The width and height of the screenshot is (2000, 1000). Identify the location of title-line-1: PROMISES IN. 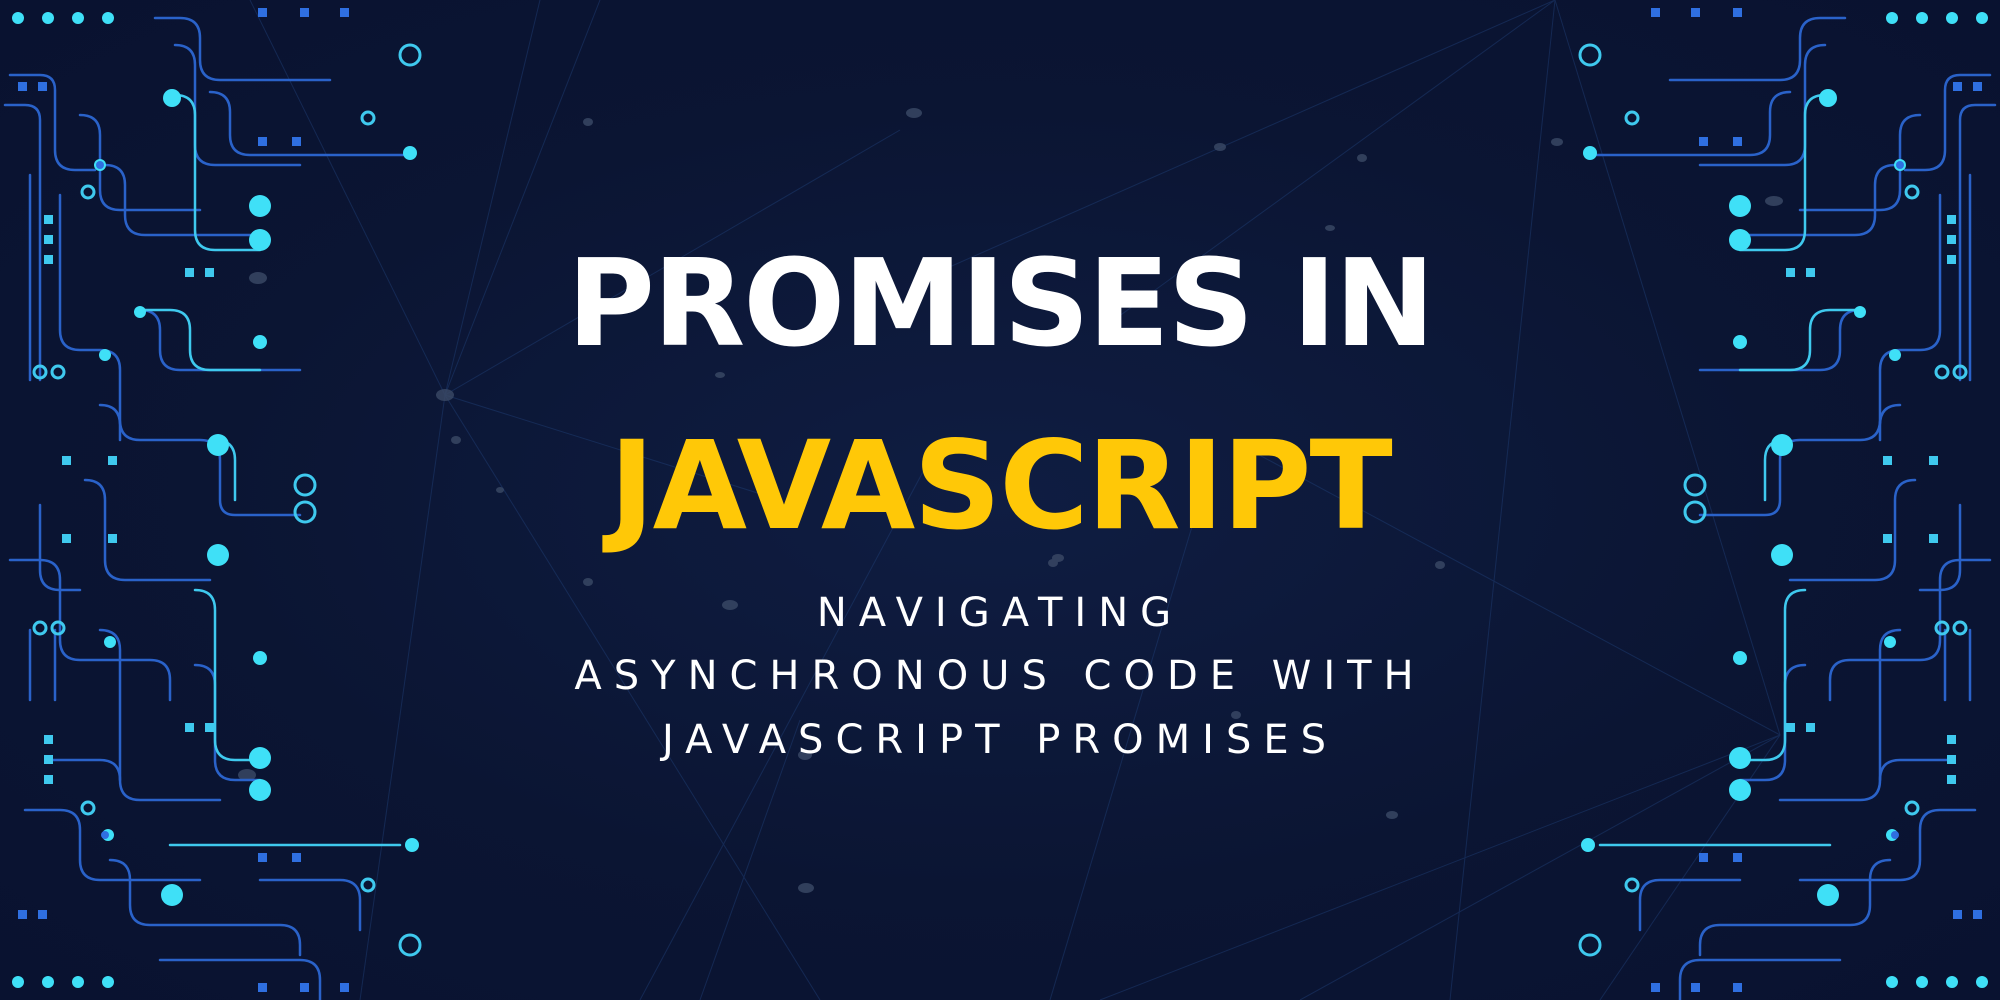
(1000, 304).